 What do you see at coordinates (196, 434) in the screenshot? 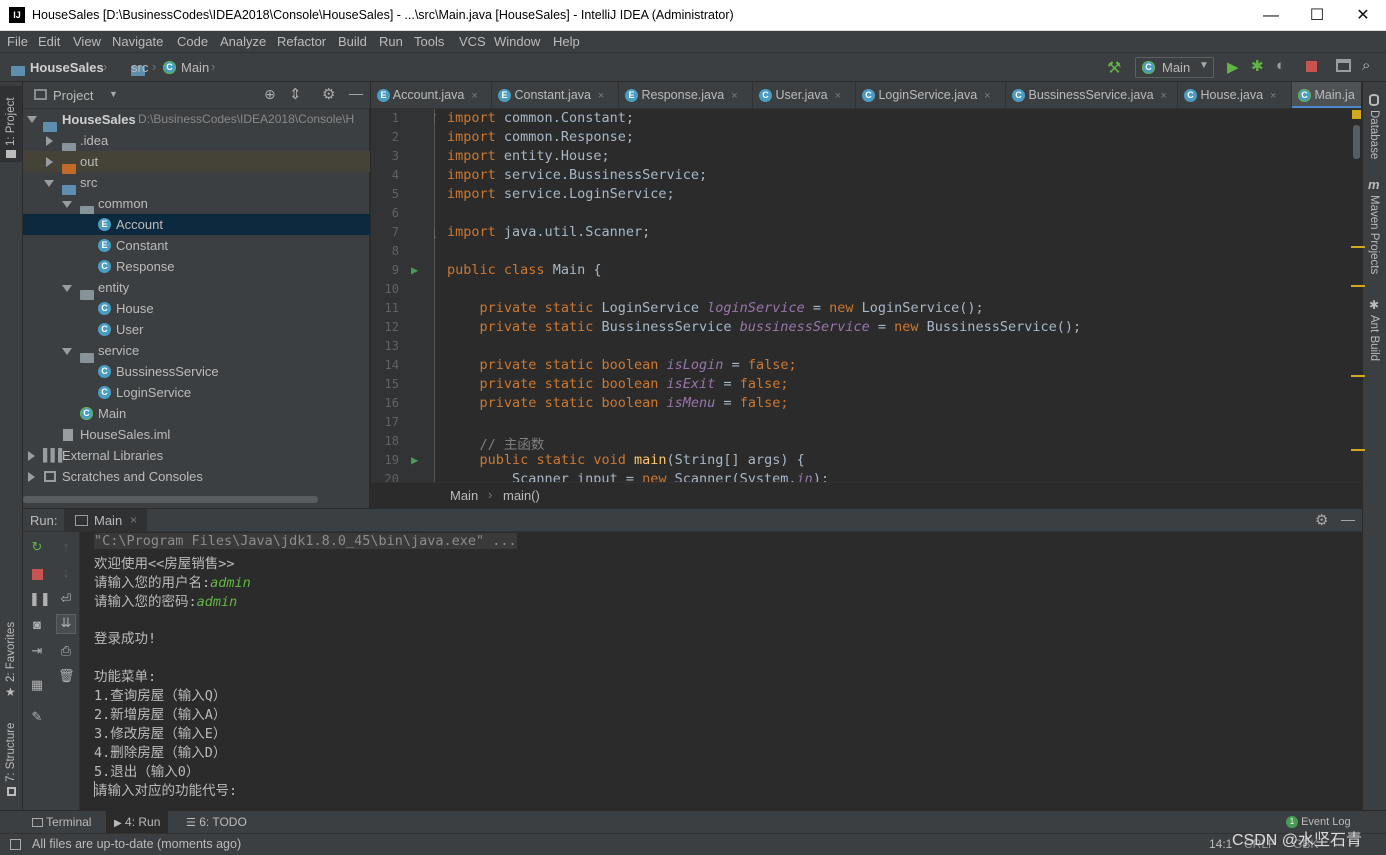
I see `tree-item-iml: HouseSales.iml` at bounding box center [196, 434].